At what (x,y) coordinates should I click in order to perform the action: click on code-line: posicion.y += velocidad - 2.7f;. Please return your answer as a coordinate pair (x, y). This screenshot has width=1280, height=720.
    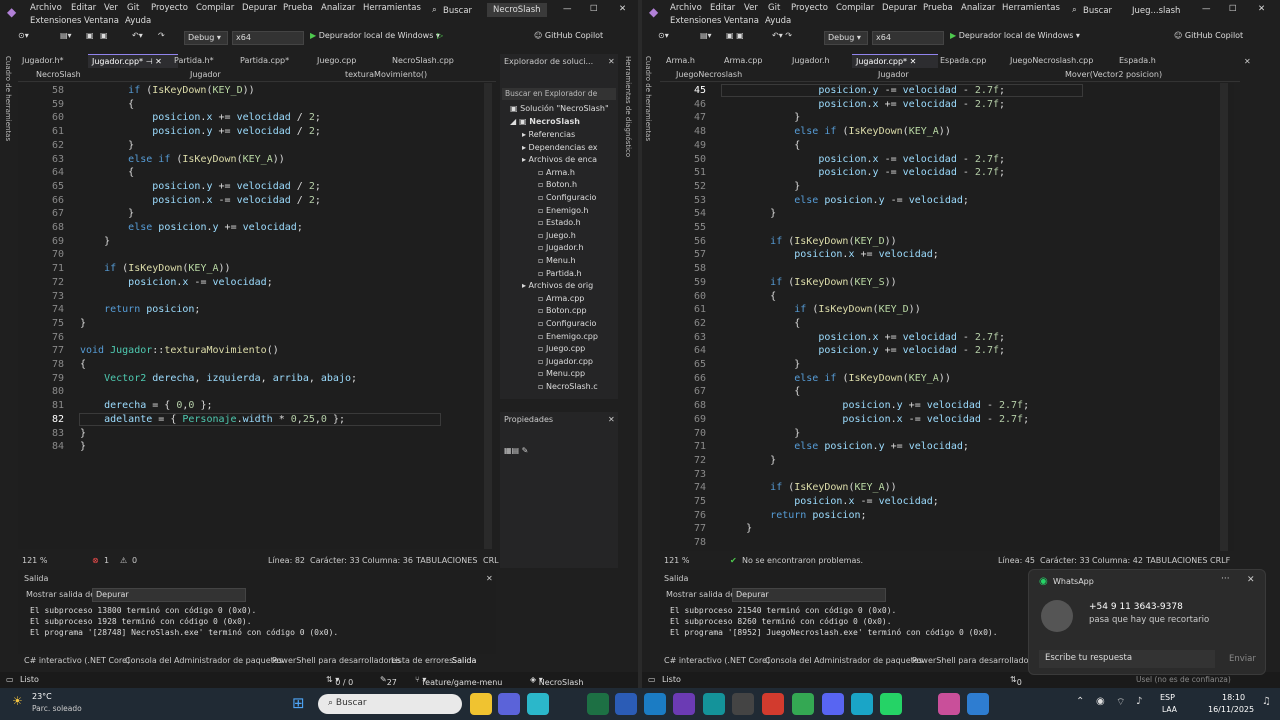
    Looking at the image, I should click on (863, 350).